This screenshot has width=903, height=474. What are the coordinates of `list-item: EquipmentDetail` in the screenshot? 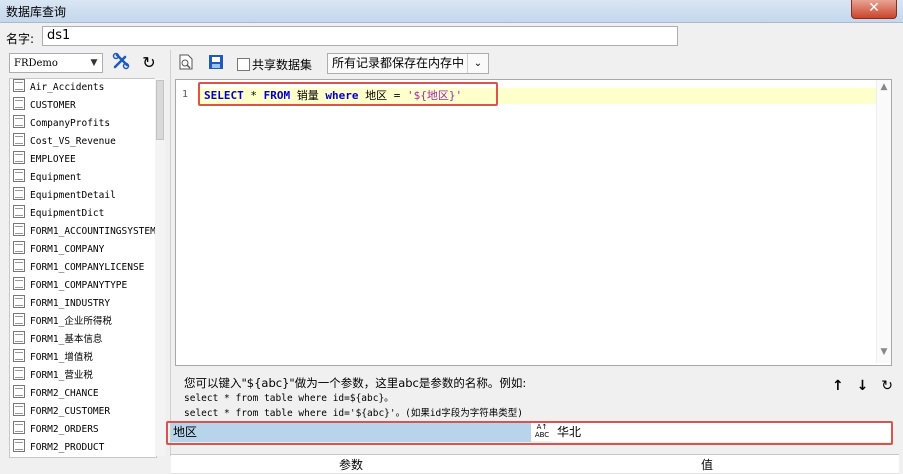 It's located at (83, 196).